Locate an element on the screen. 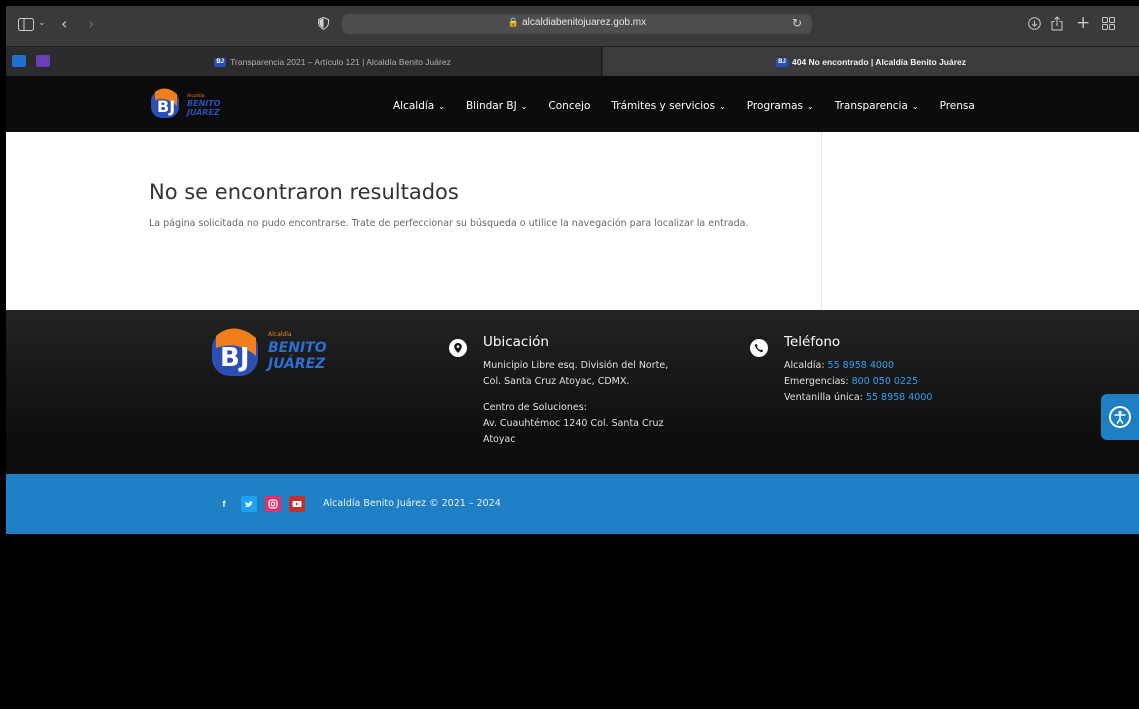 The height and width of the screenshot is (709, 1139). grid-icon is located at coordinates (1108, 25).